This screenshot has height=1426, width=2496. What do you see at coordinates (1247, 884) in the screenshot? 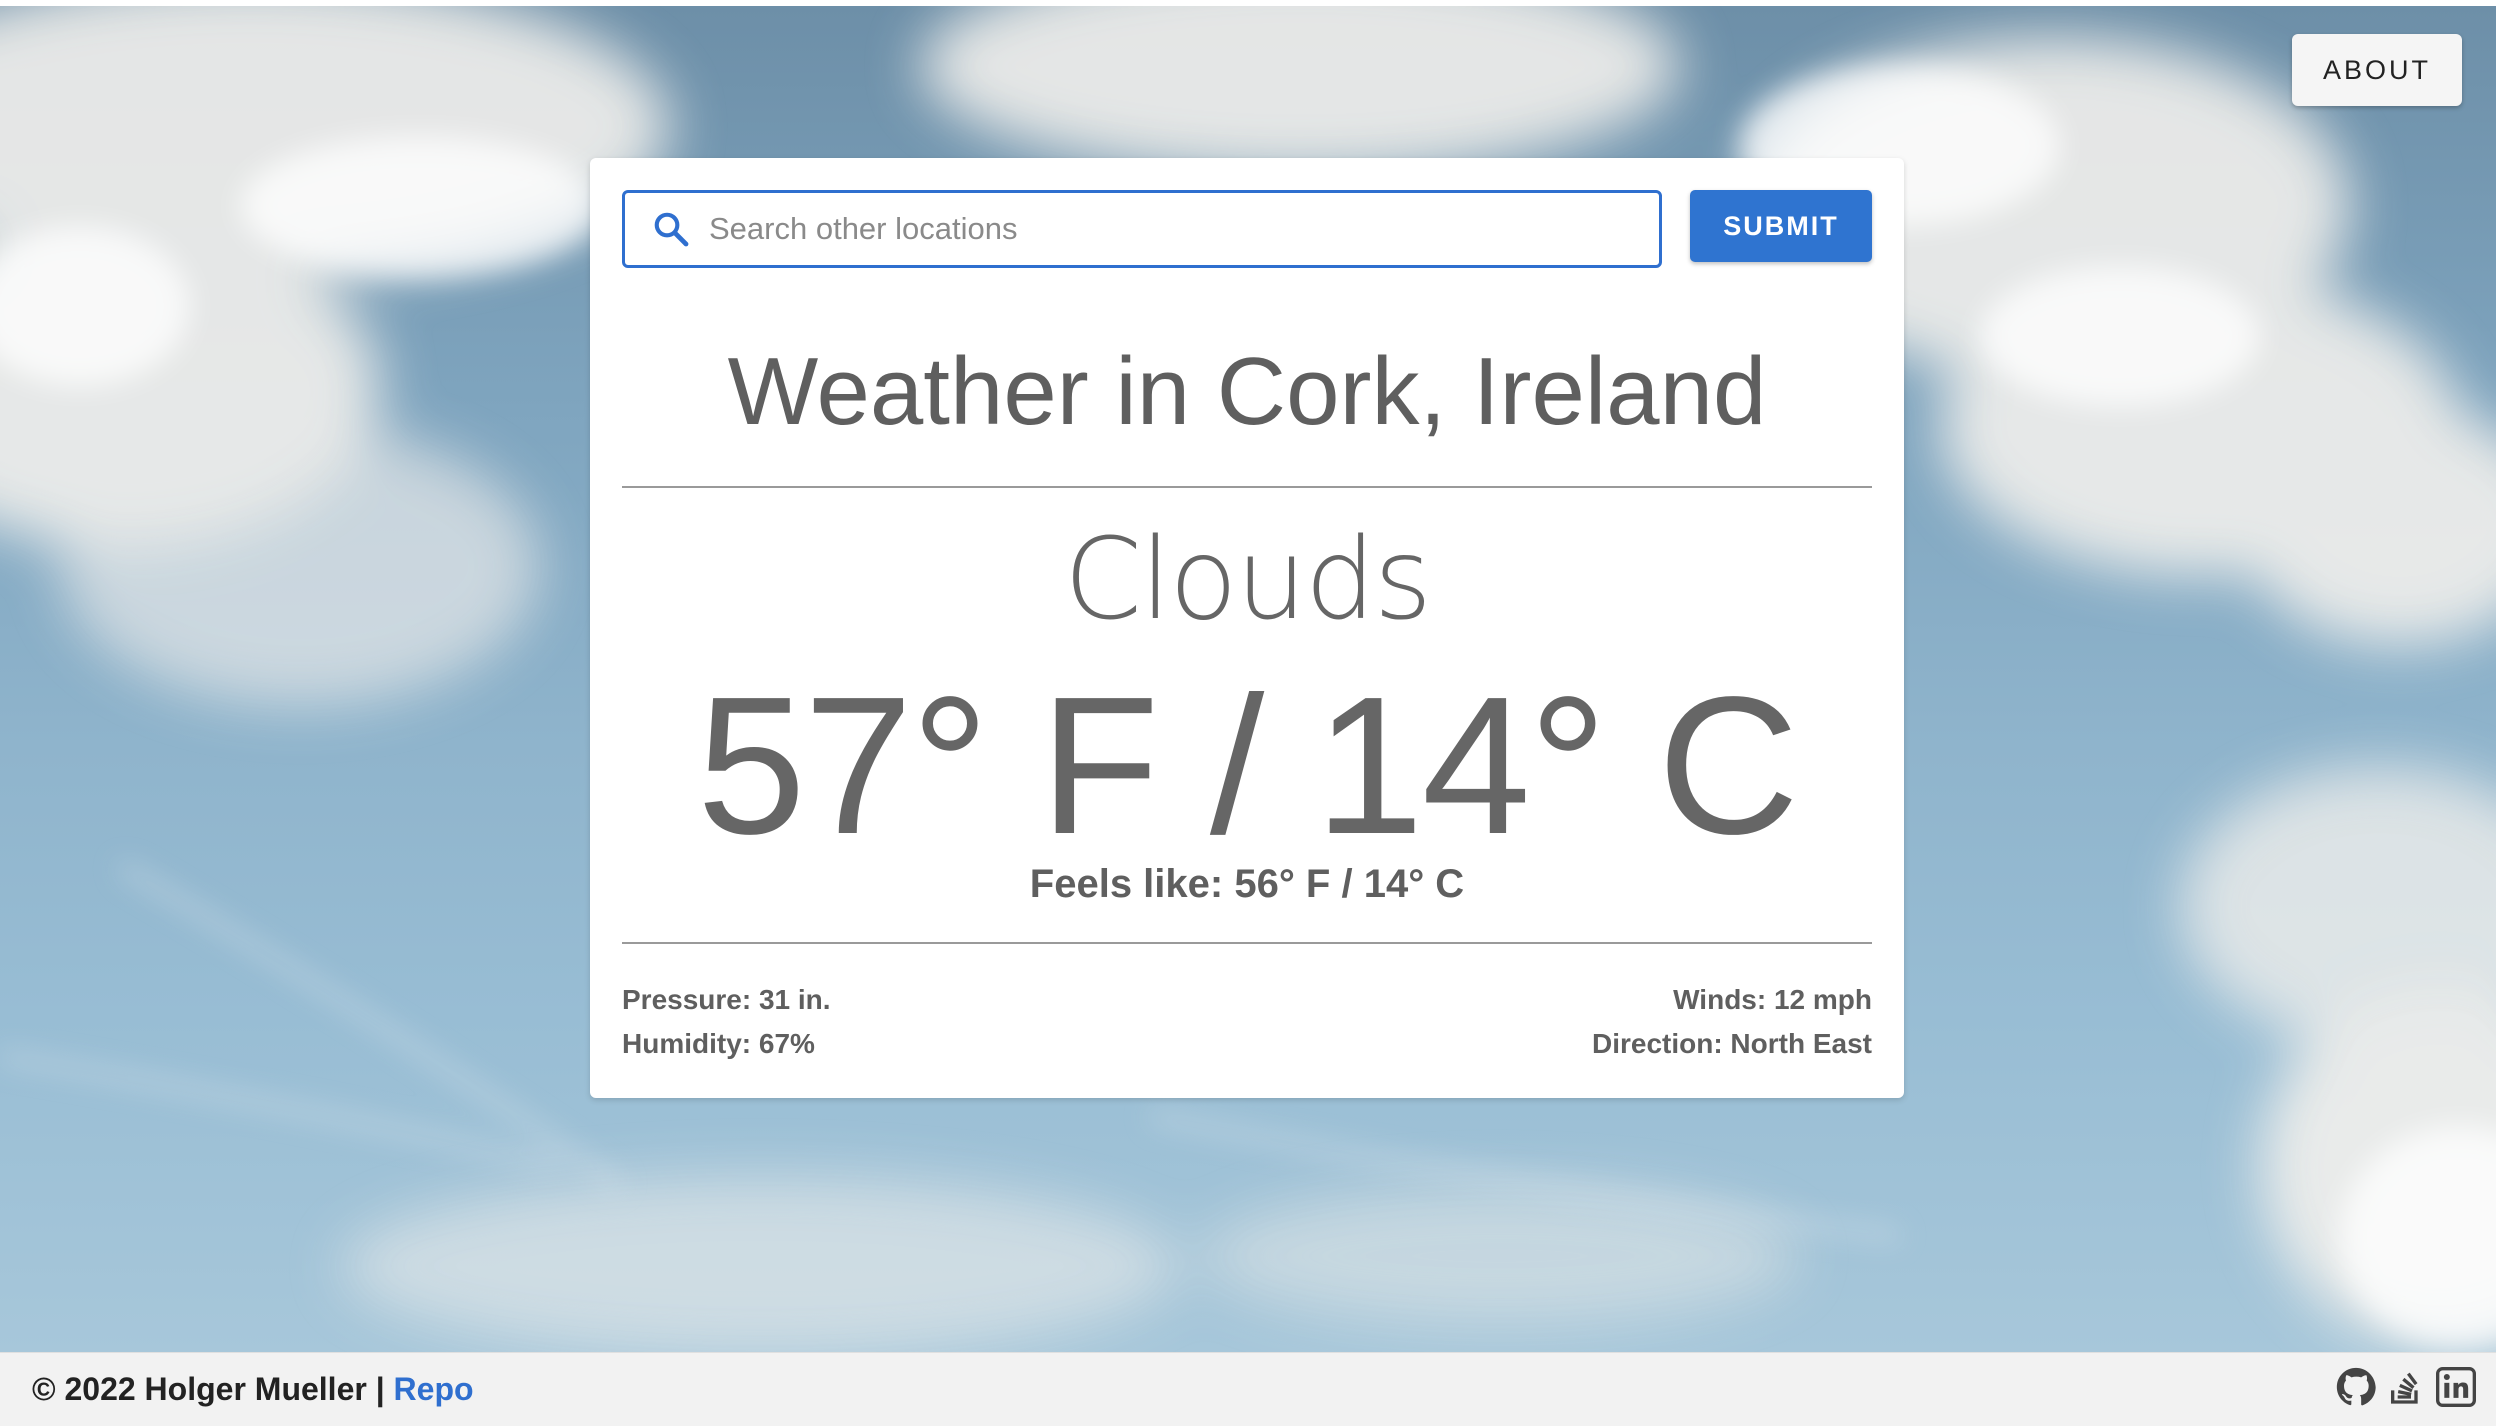
I see `feels-like-readout: Feels like: 56° F / 14° C` at bounding box center [1247, 884].